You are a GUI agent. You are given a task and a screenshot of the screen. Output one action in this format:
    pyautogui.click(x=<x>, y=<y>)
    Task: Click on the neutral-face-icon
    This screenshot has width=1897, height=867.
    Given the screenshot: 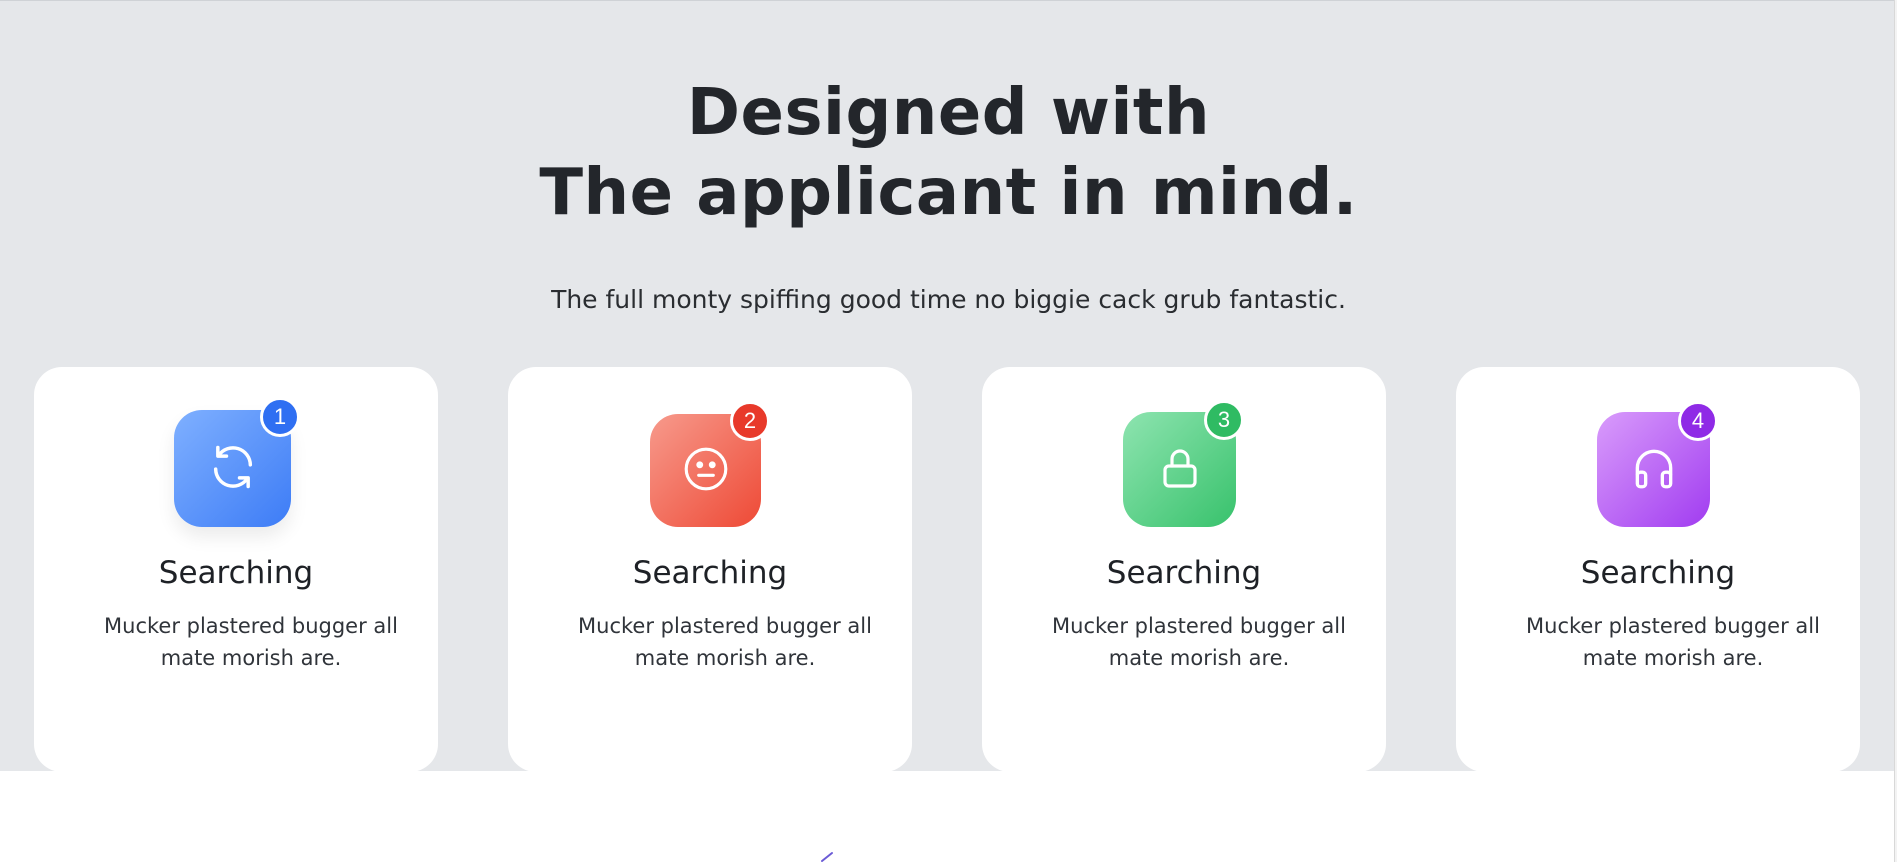 What is the action you would take?
    pyautogui.click(x=706, y=471)
    